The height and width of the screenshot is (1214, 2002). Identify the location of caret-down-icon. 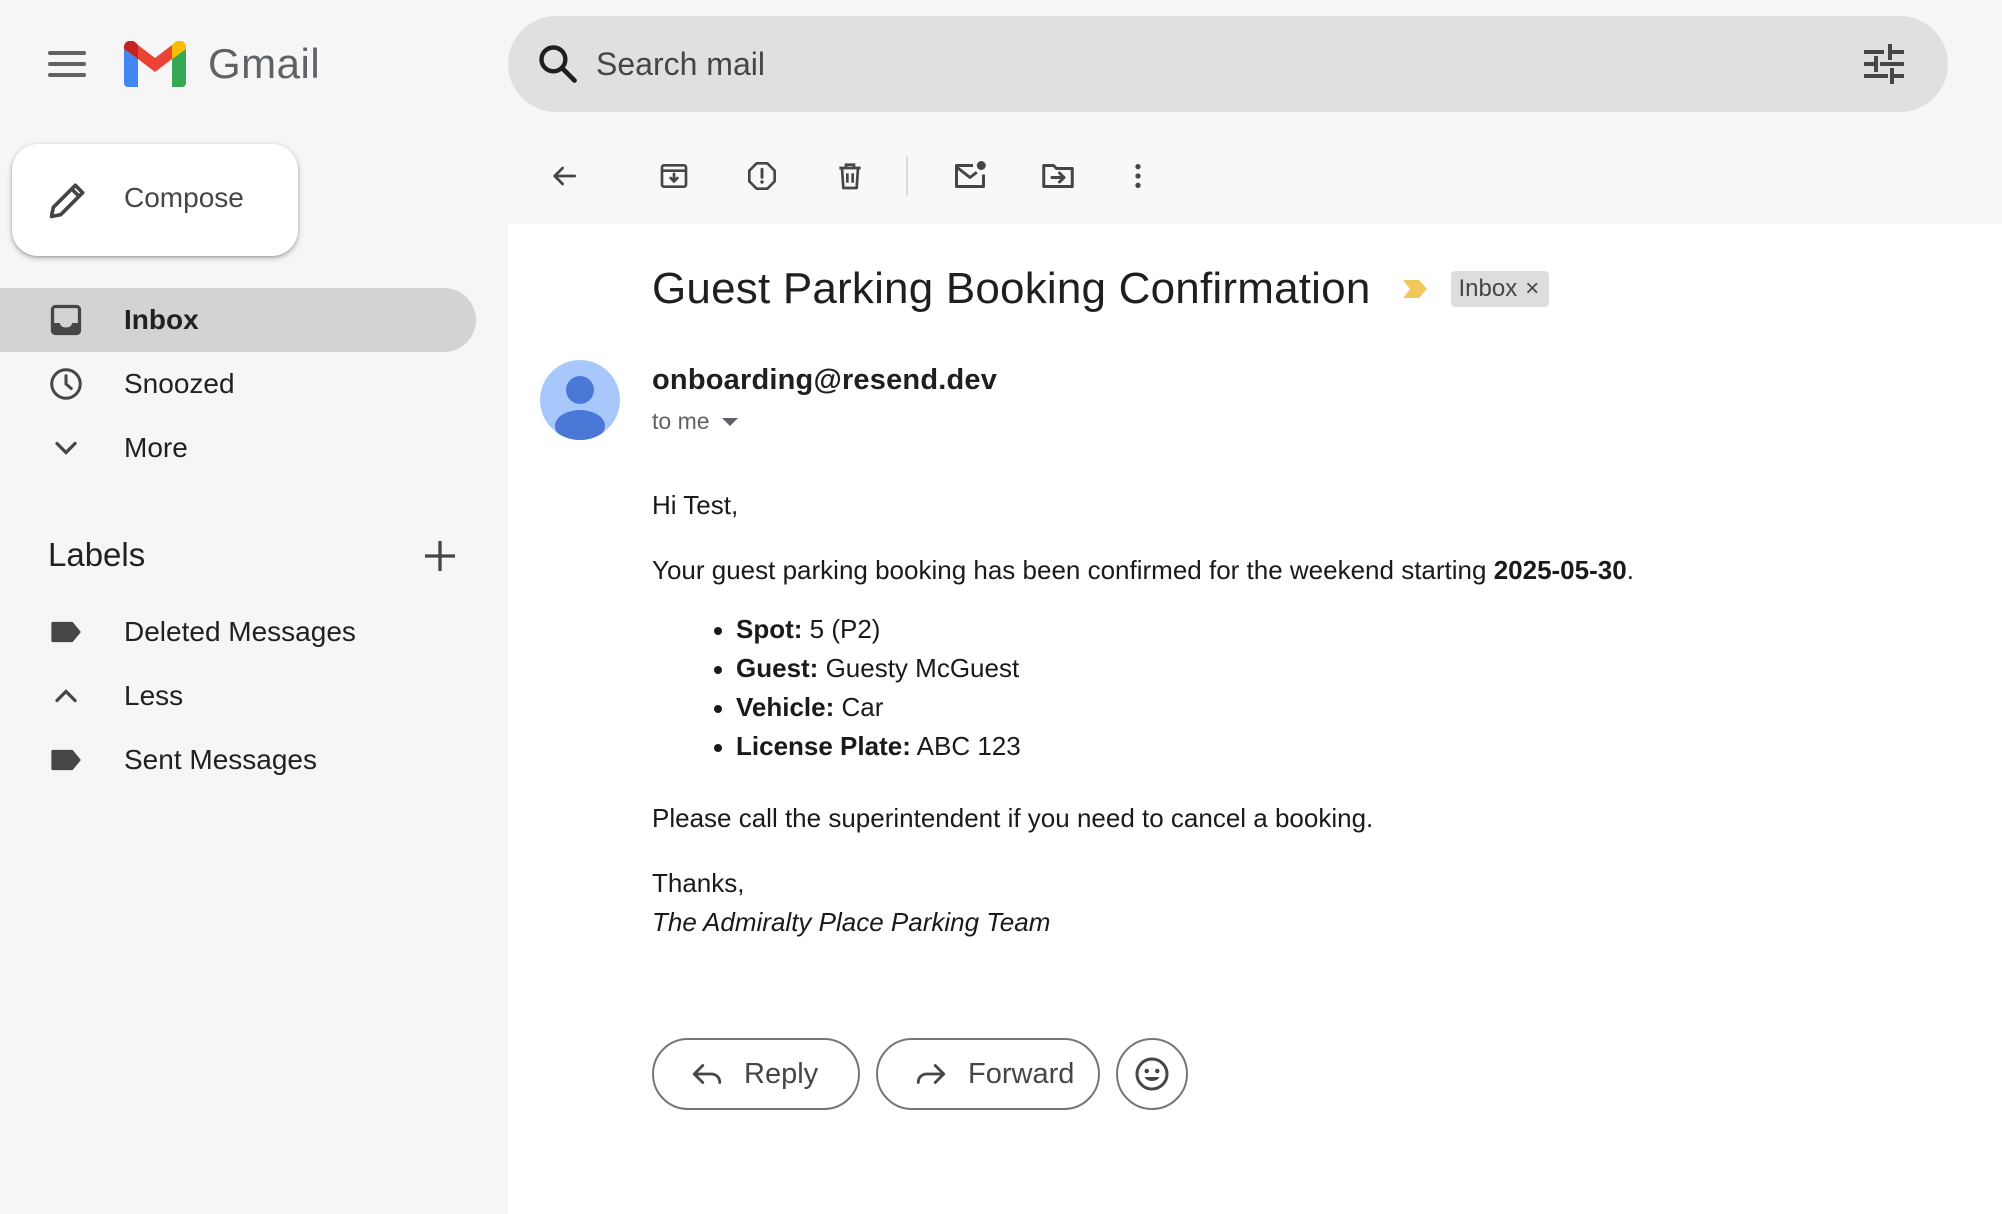
(729, 421).